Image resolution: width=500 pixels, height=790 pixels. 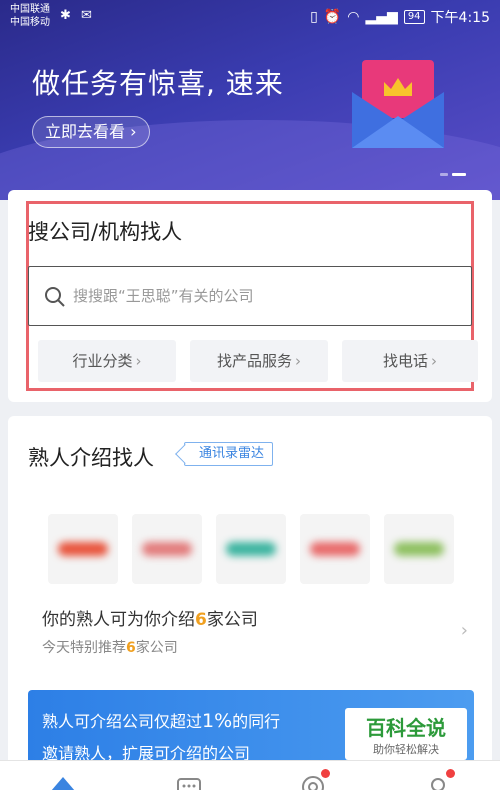 I want to click on desc-suffix: 家公司, so click(x=232, y=620).